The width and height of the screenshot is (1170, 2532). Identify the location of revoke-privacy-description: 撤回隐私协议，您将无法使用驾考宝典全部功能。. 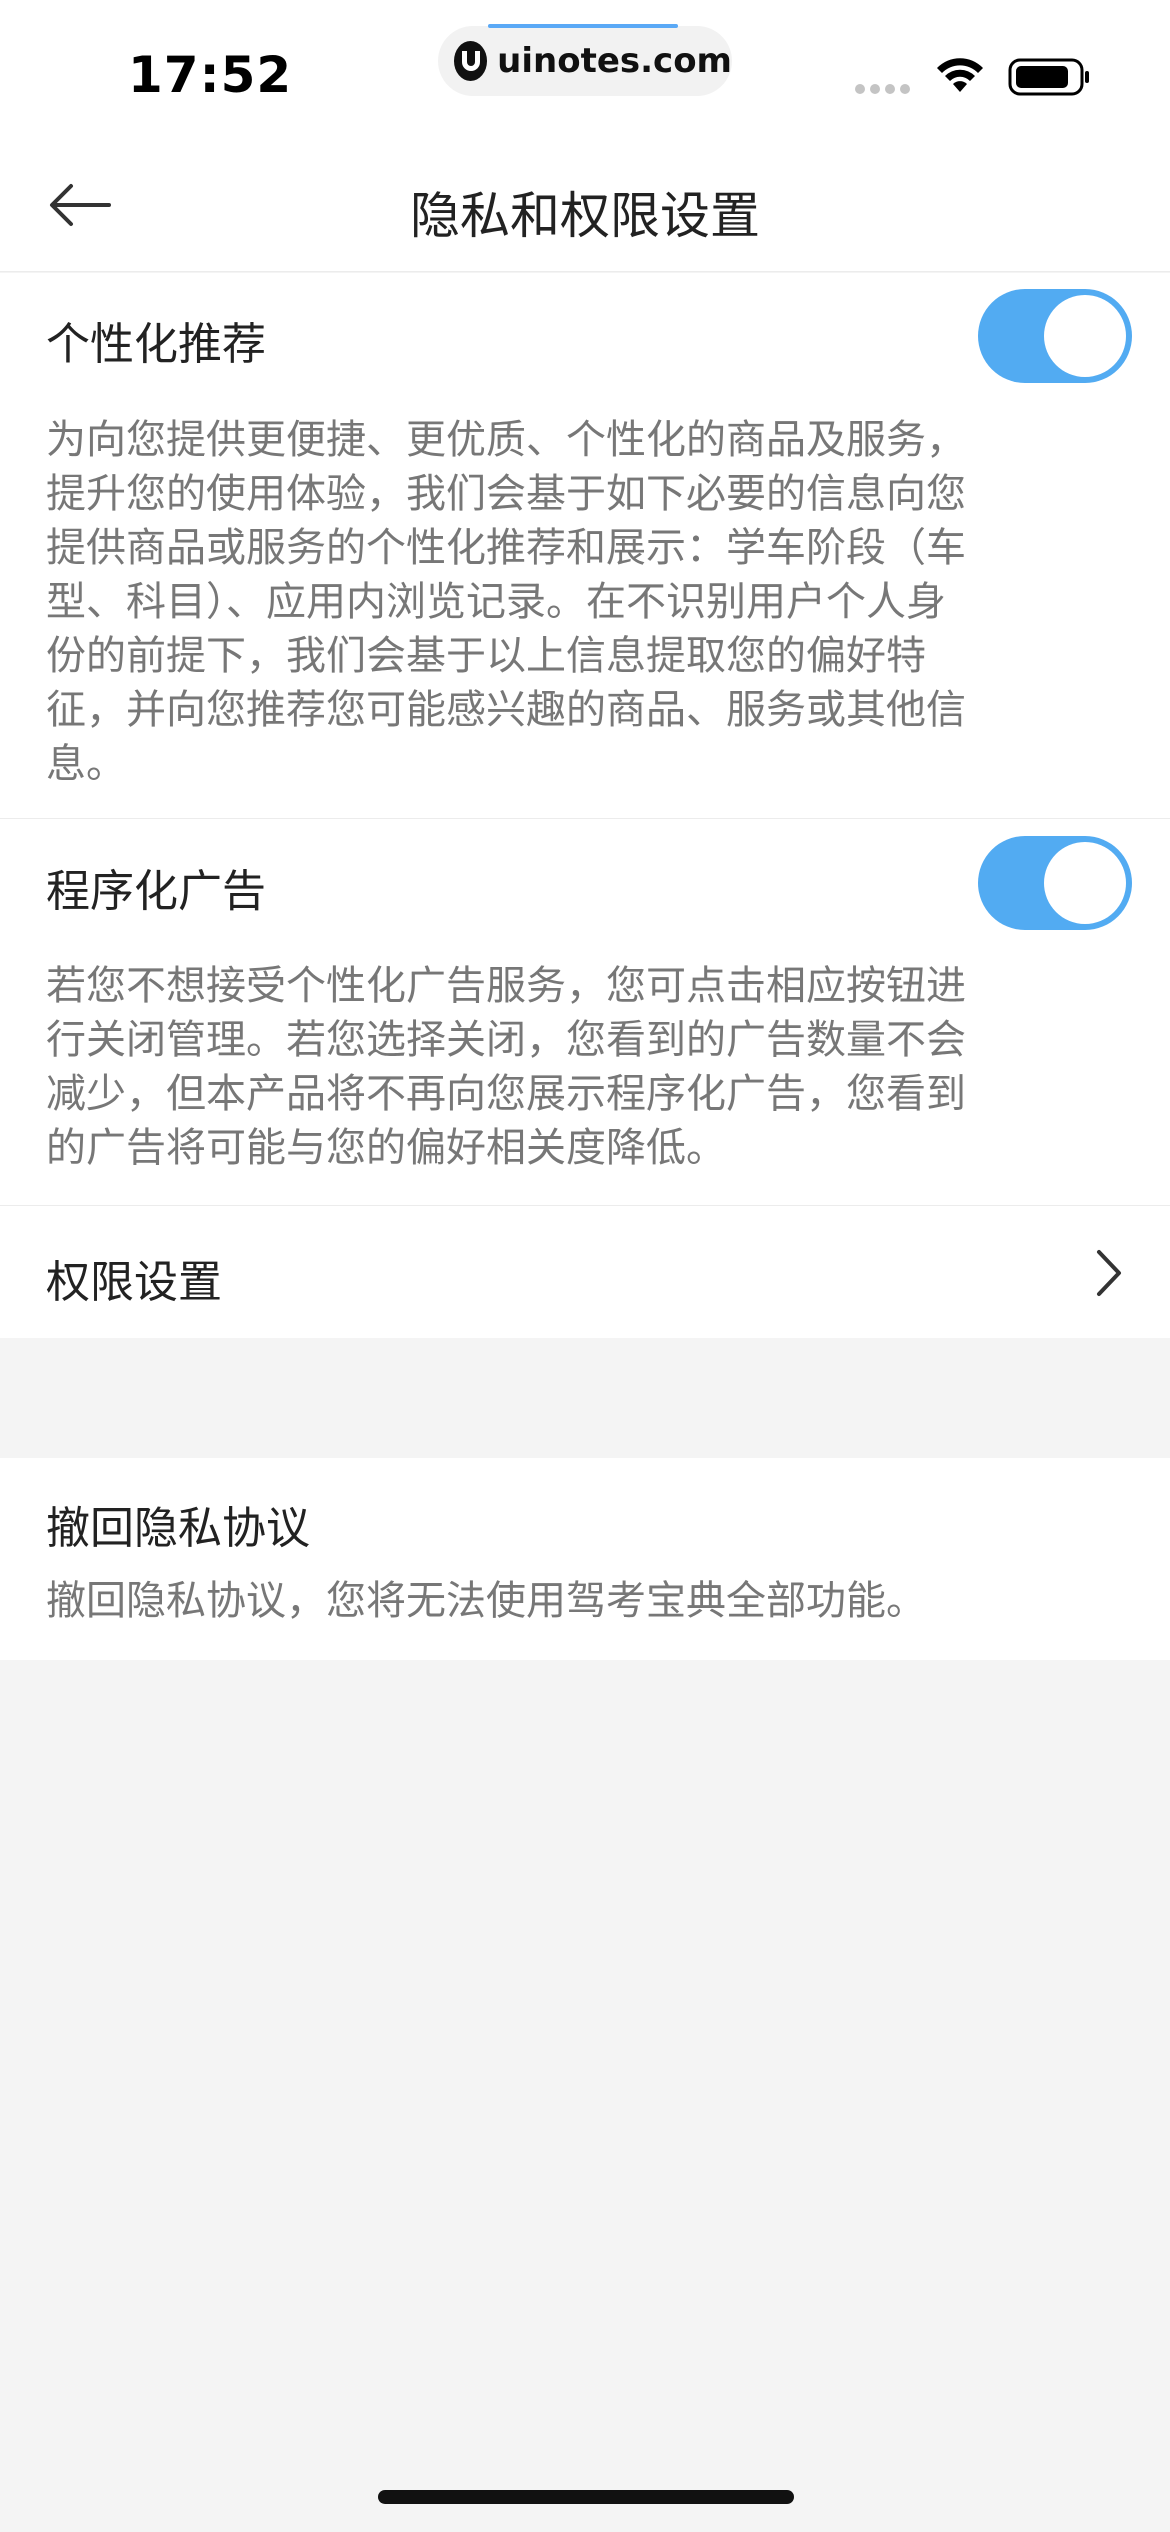
(486, 1601).